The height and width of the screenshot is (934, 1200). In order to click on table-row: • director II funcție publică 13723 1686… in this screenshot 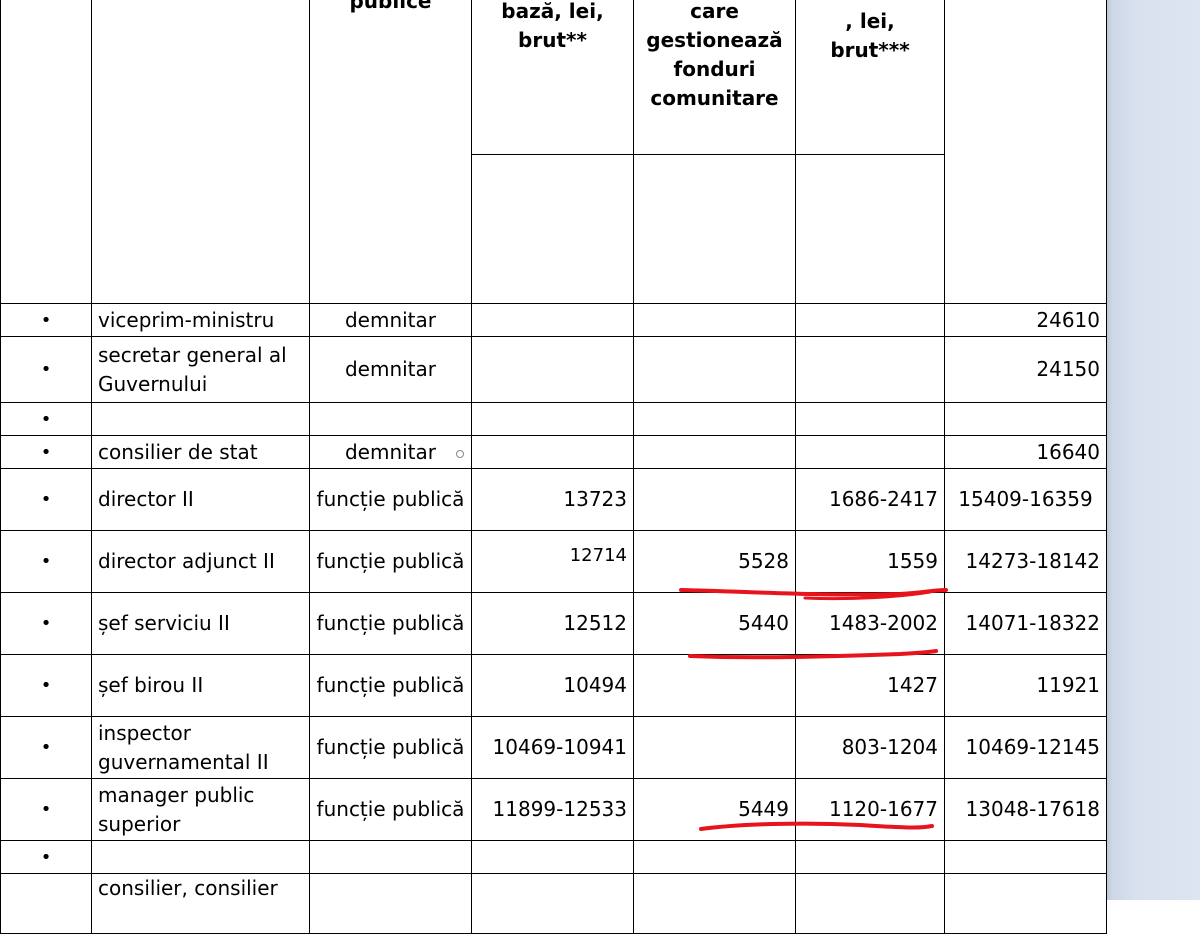, I will do `click(553, 499)`.